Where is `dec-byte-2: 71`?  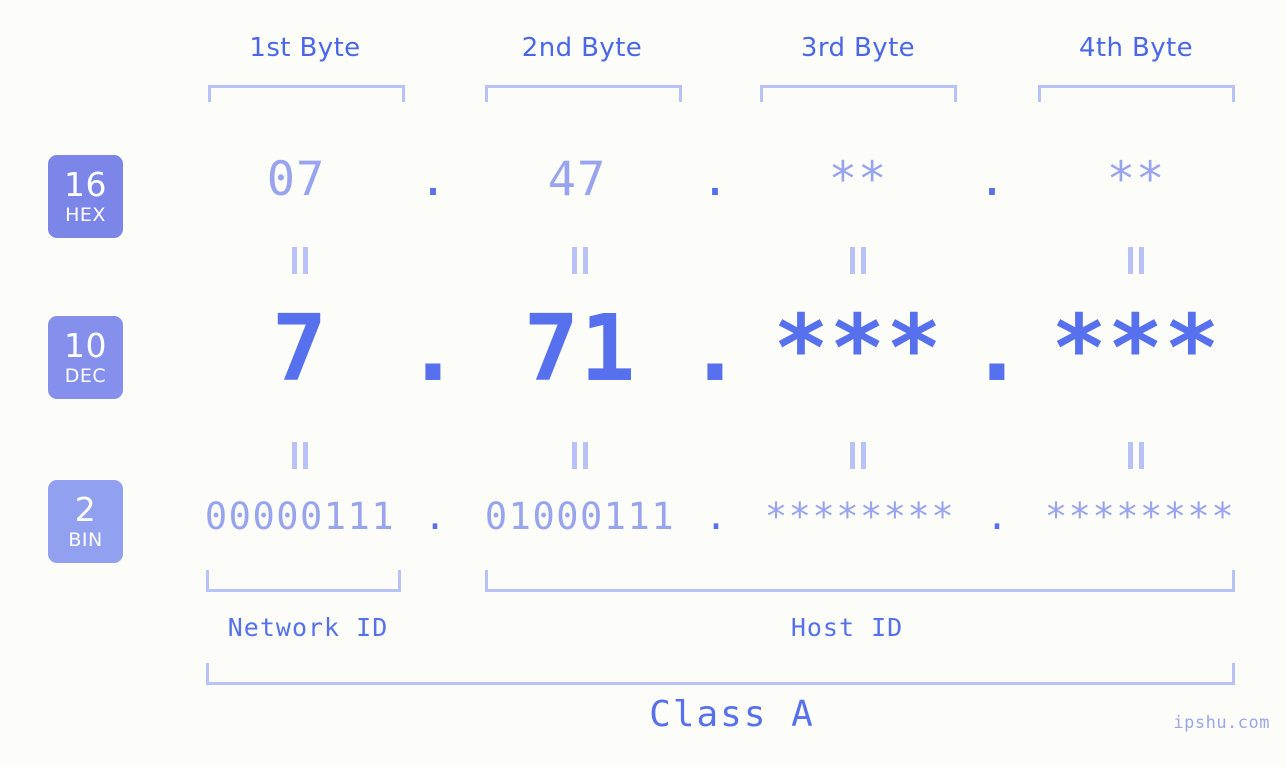 dec-byte-2: 71 is located at coordinates (580, 348).